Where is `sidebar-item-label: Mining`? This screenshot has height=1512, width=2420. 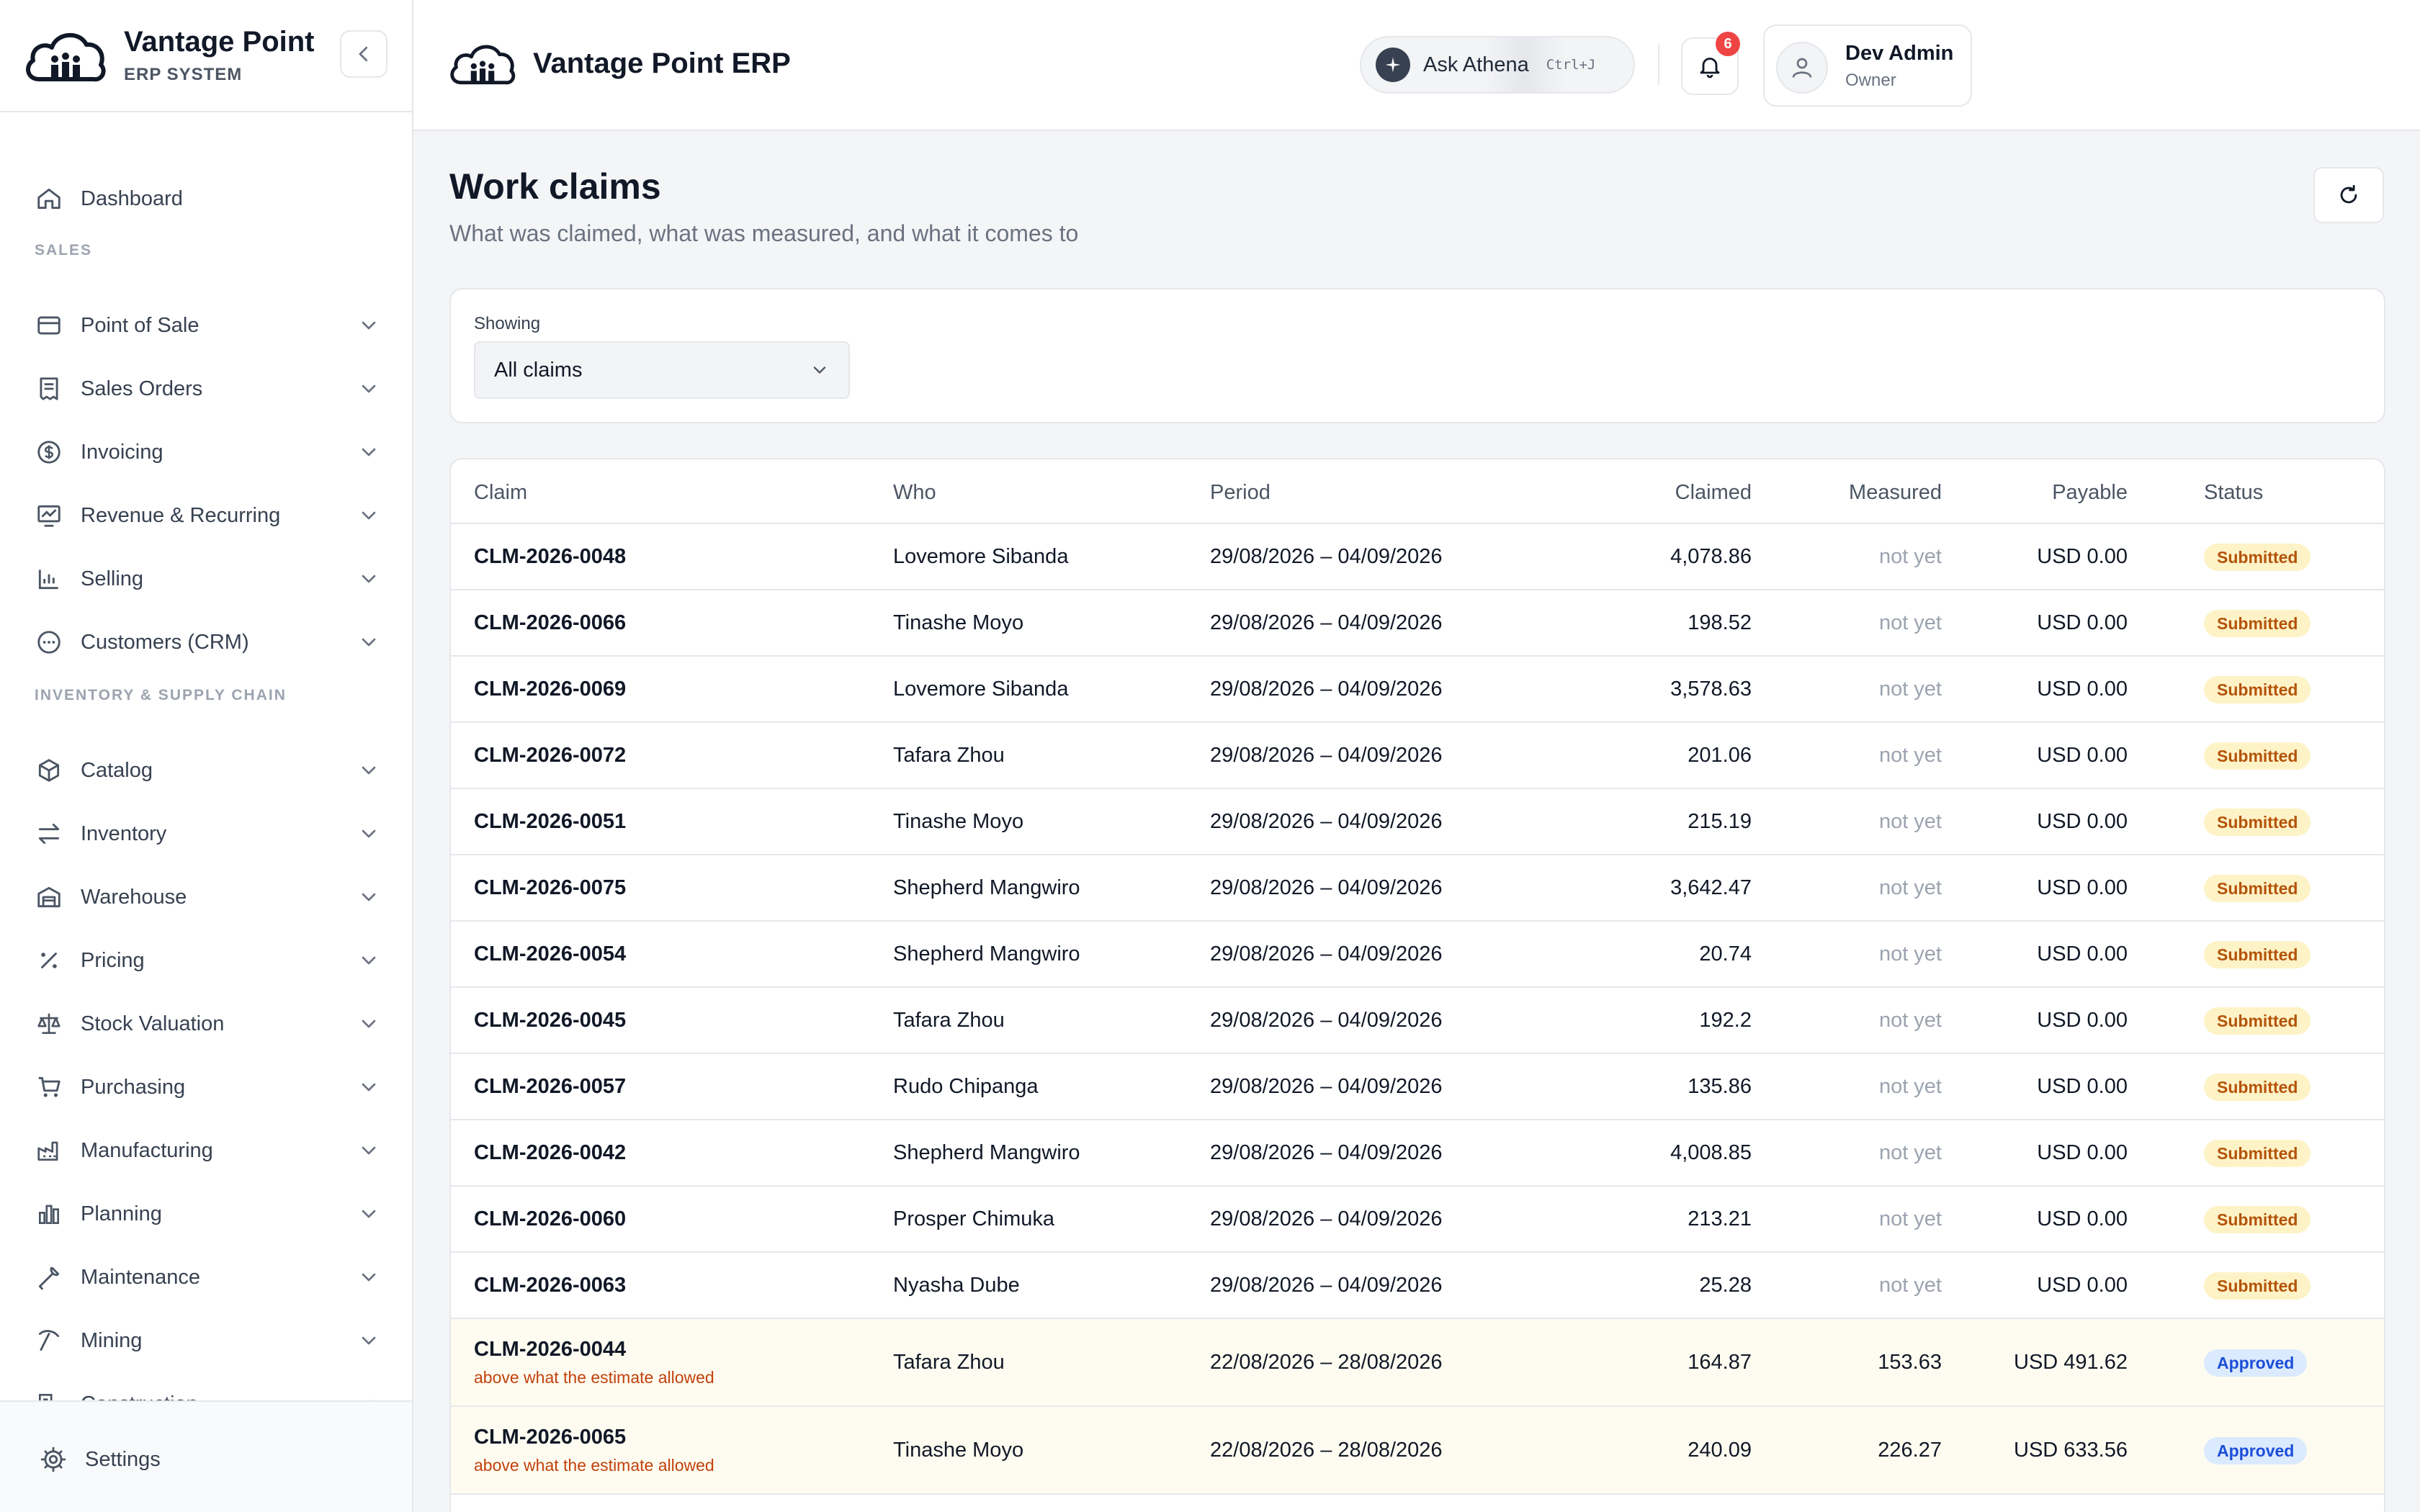
sidebar-item-label: Mining is located at coordinates (112, 1340).